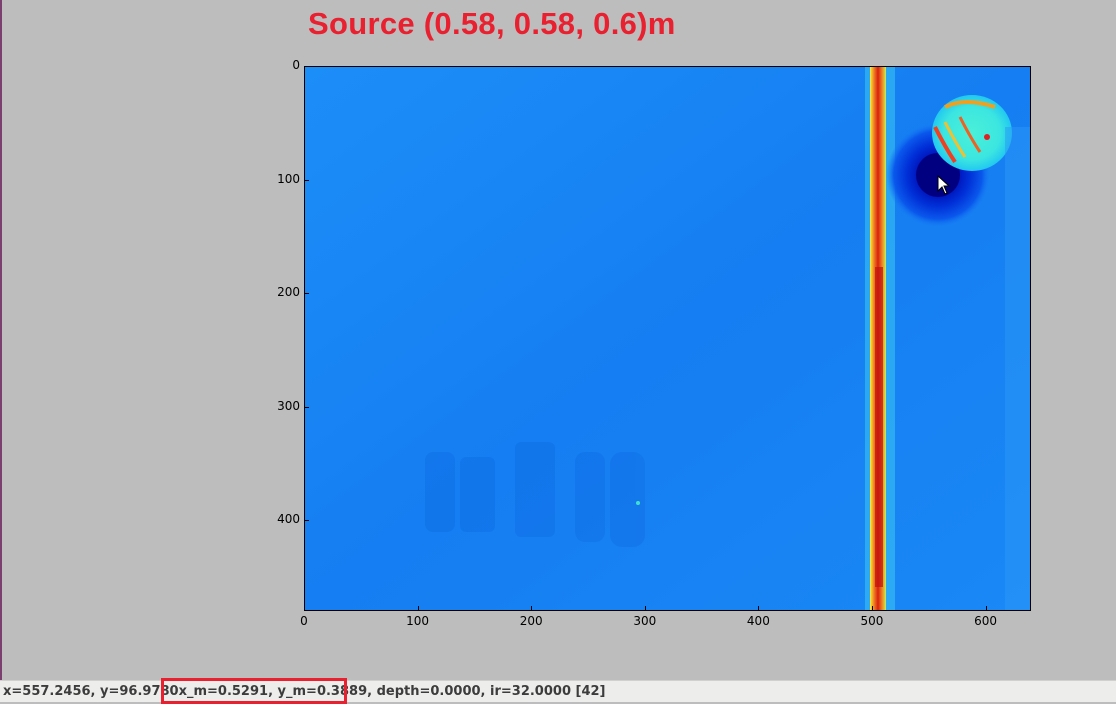 The width and height of the screenshot is (1116, 704). What do you see at coordinates (944, 185) in the screenshot?
I see `mouse-pointer-icon` at bounding box center [944, 185].